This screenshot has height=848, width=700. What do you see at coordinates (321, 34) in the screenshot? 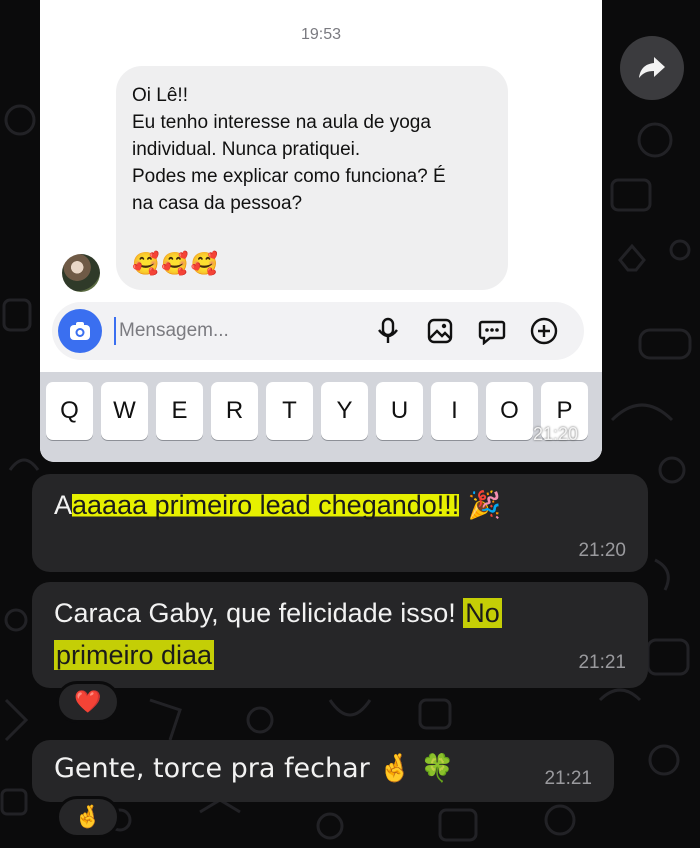
I see `screenshot-timestamp: 19:53` at bounding box center [321, 34].